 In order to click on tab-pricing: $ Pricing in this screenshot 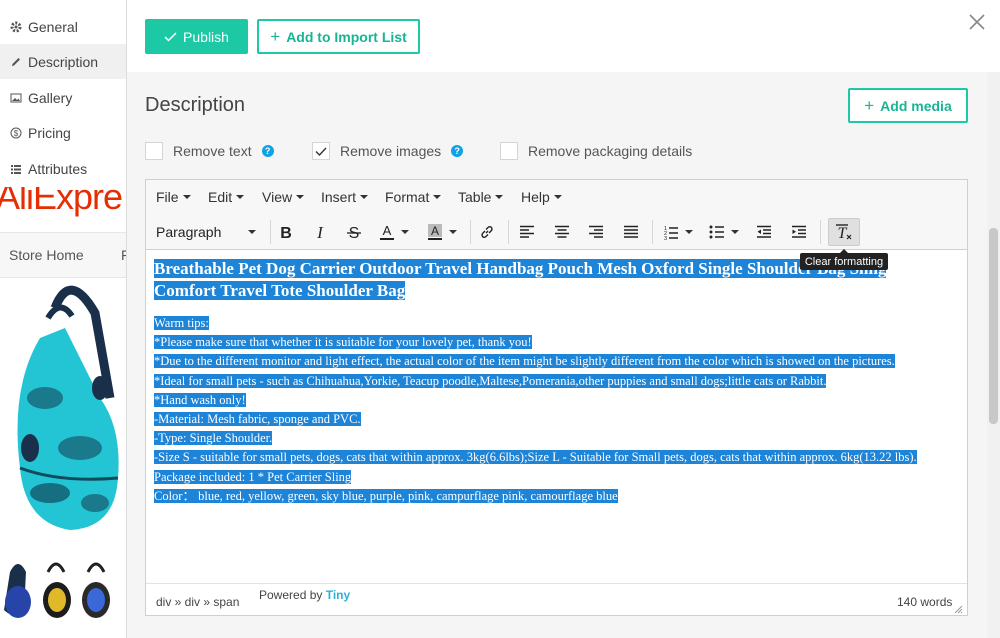, I will do `click(63, 132)`.